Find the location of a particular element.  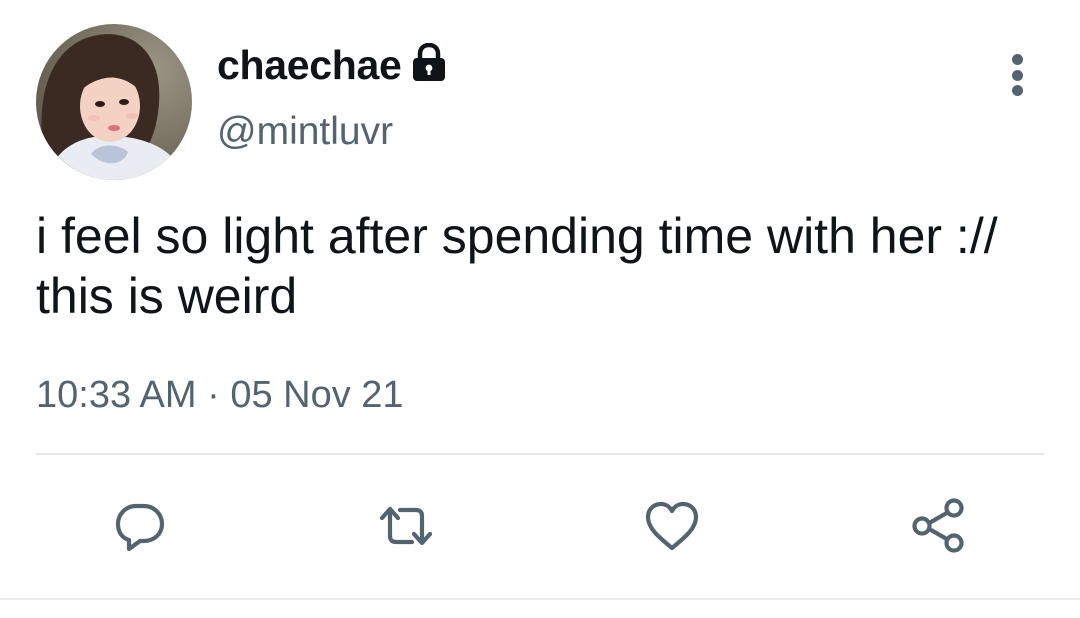

user-name-row: chaechae is located at coordinates (332, 65).